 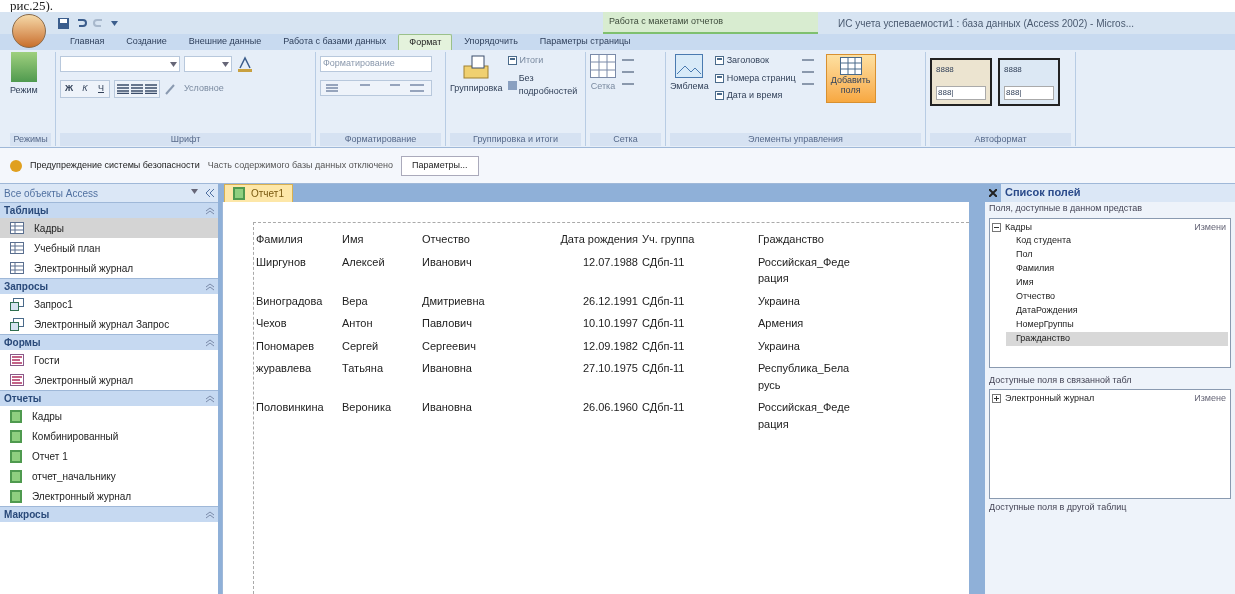 I want to click on nav-item: Комбинированный, so click(x=109, y=436).